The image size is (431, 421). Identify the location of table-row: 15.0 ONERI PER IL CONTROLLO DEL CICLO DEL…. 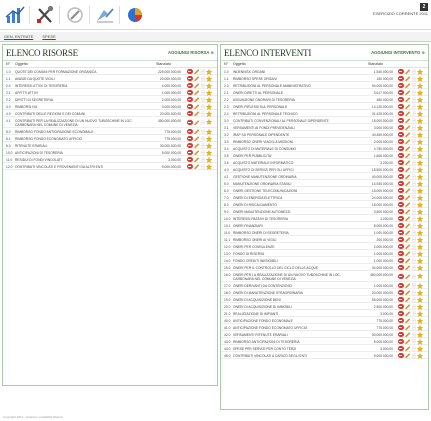
(324, 267).